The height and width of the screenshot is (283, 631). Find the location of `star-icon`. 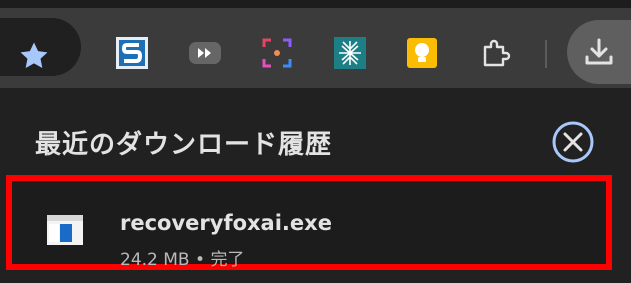

star-icon is located at coordinates (34, 55).